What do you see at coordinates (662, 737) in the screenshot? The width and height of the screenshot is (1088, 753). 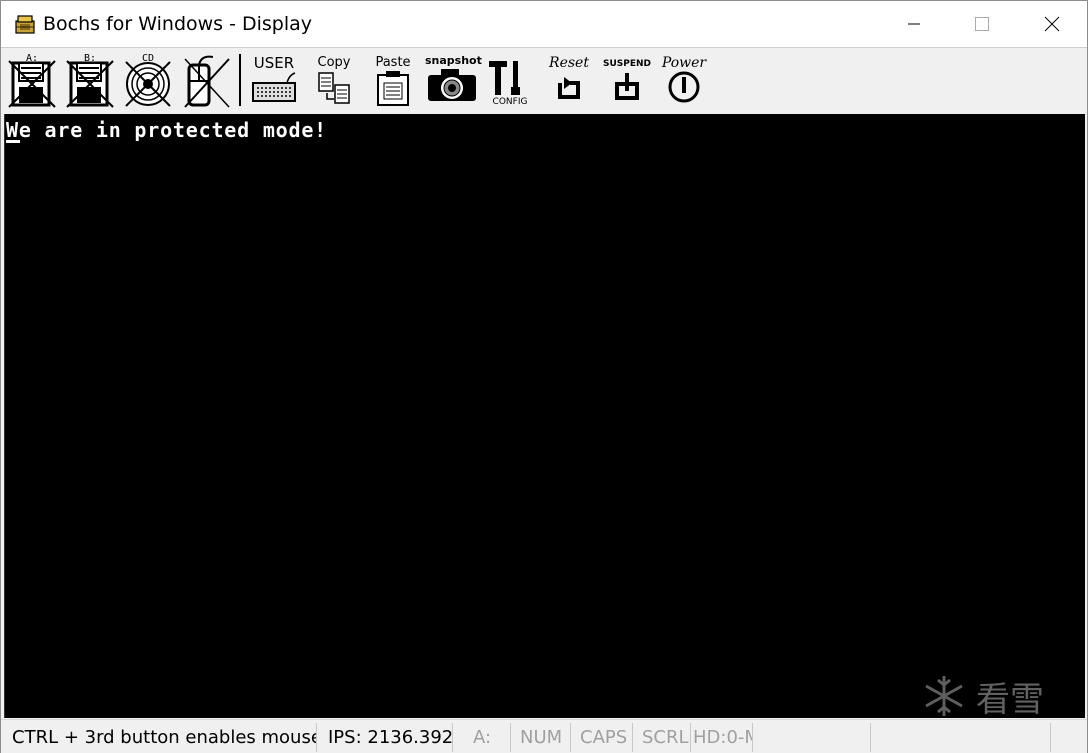 I see `scroll-lock-status: SCRL` at bounding box center [662, 737].